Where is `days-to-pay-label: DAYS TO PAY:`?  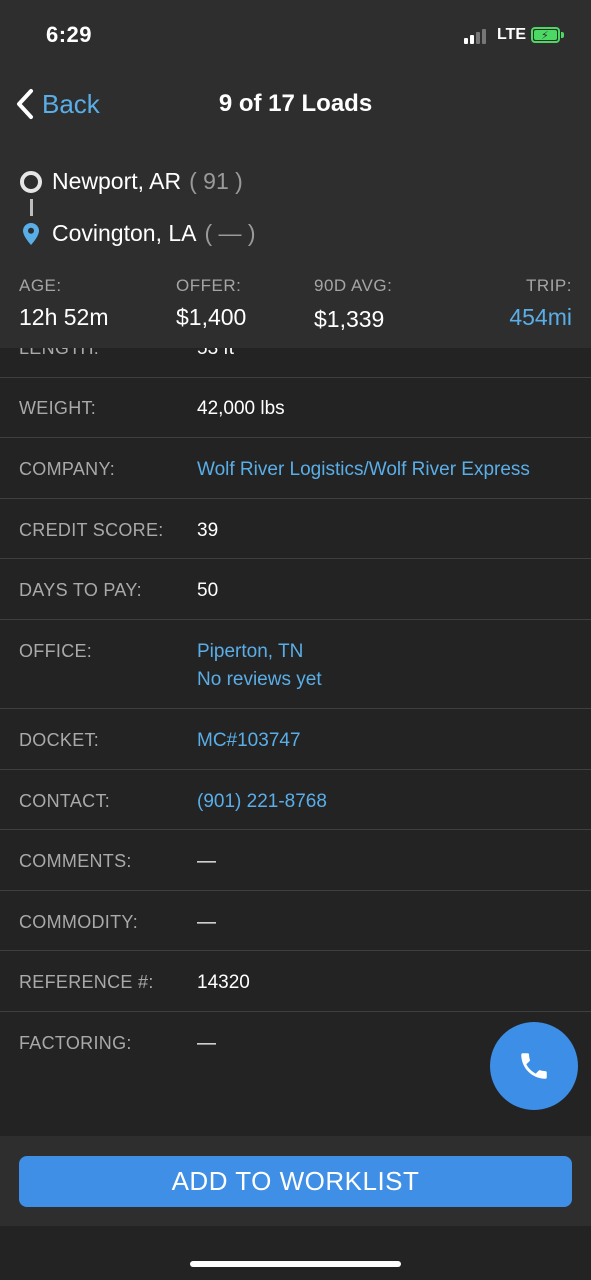 days-to-pay-label: DAYS TO PAY: is located at coordinates (80, 590).